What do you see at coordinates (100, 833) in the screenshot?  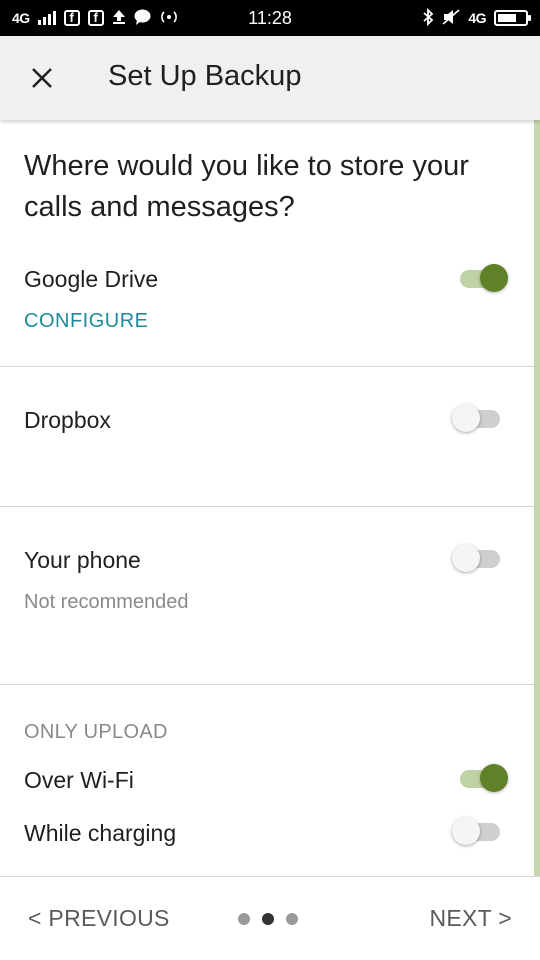 I see `charging-label: While charging` at bounding box center [100, 833].